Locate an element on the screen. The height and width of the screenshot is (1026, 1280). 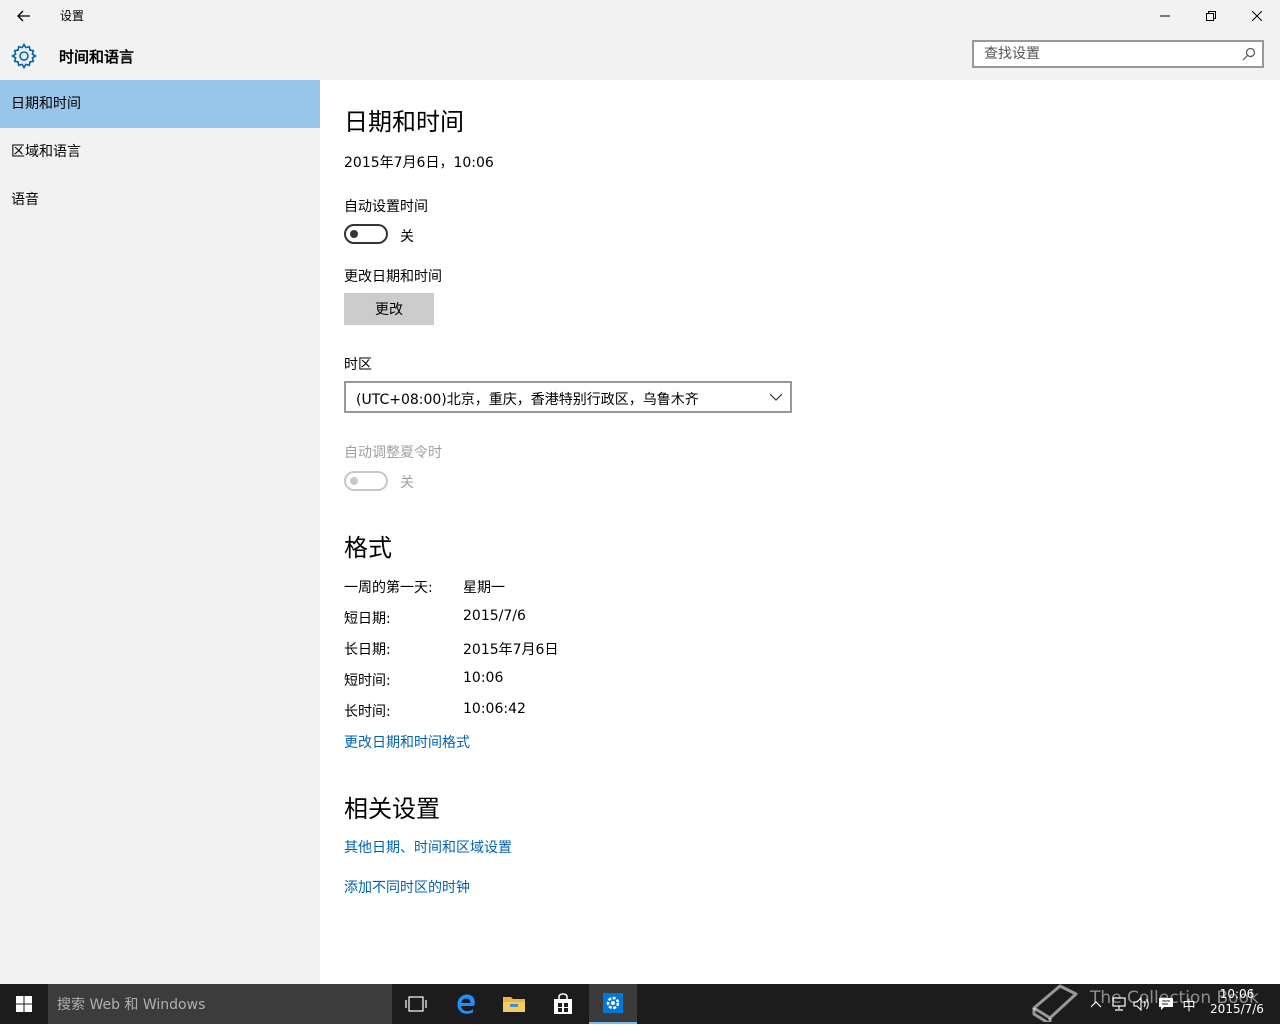
change-format-link: 更改日期和时间格式 is located at coordinates (407, 742).